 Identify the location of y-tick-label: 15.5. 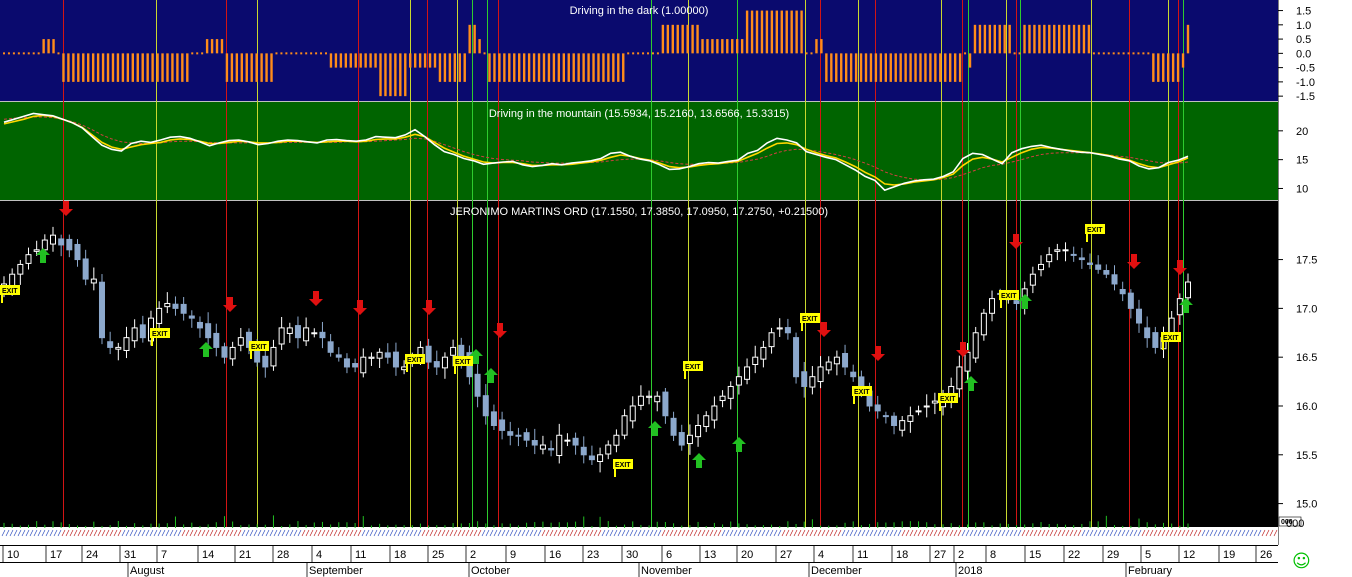
(1306, 456).